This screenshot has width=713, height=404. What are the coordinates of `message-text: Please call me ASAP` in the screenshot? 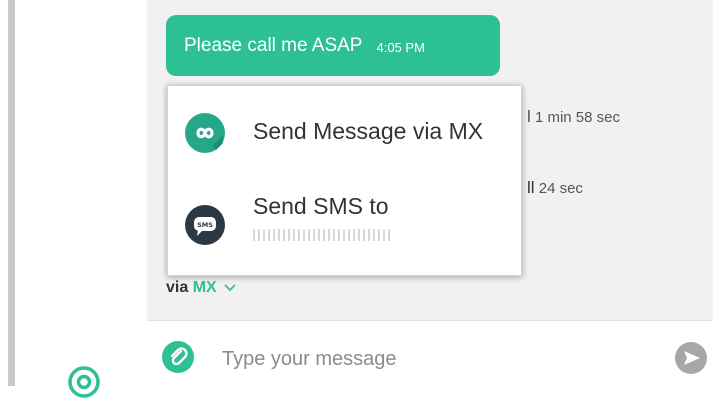 It's located at (273, 45).